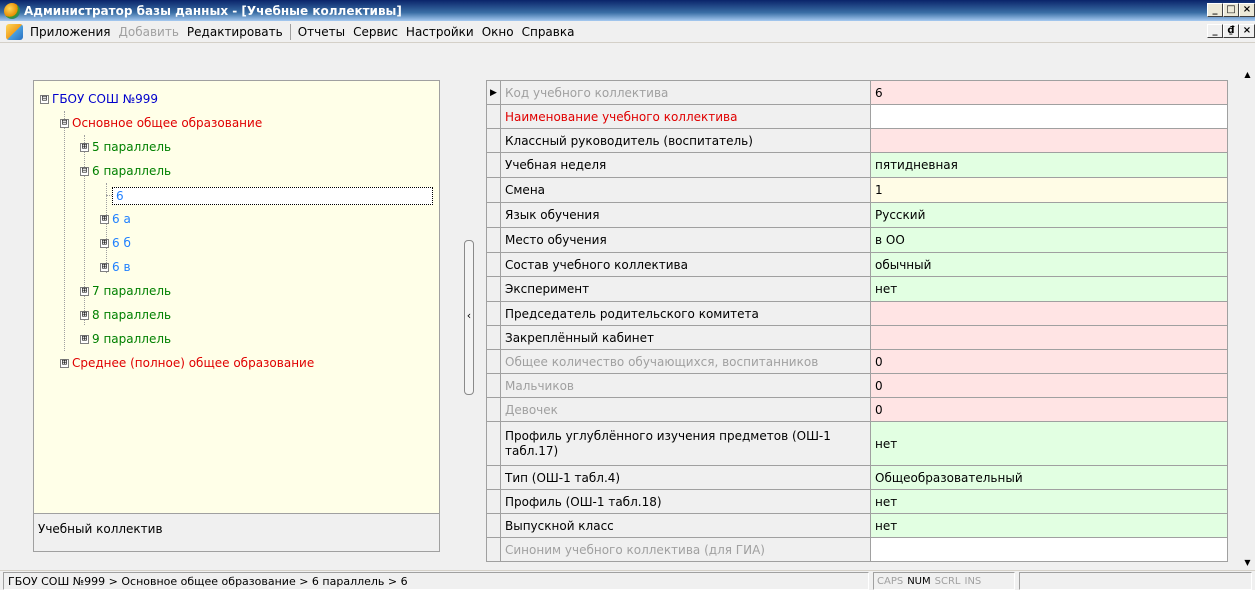 Image resolution: width=1255 pixels, height=590 pixels. I want to click on tree-node-class-6b: ⊞ 6 б, so click(115, 243).